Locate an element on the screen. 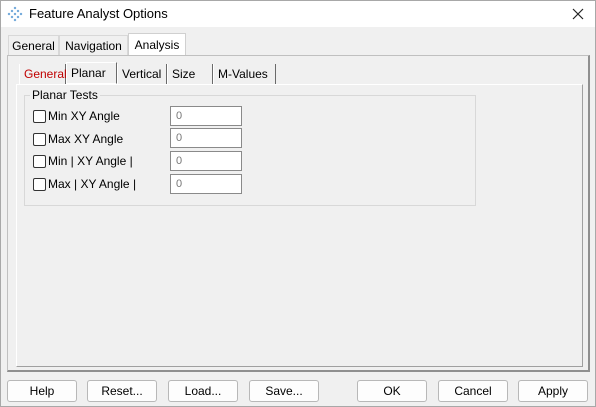 This screenshot has height=407, width=596. max-xy-angle-input is located at coordinates (206, 138).